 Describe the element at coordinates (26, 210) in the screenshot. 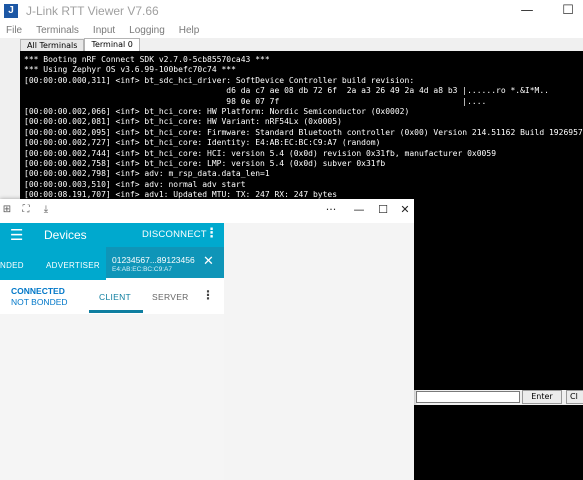

I see `focus-icon: ⛶` at that location.